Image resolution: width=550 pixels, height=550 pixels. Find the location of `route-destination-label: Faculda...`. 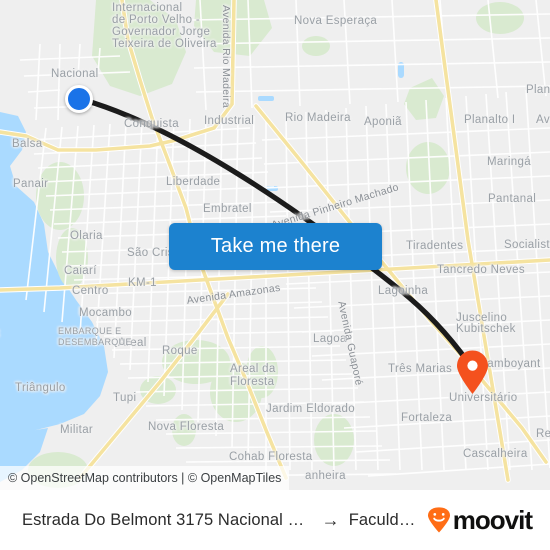

route-destination-label: Faculda... is located at coordinates (383, 519).